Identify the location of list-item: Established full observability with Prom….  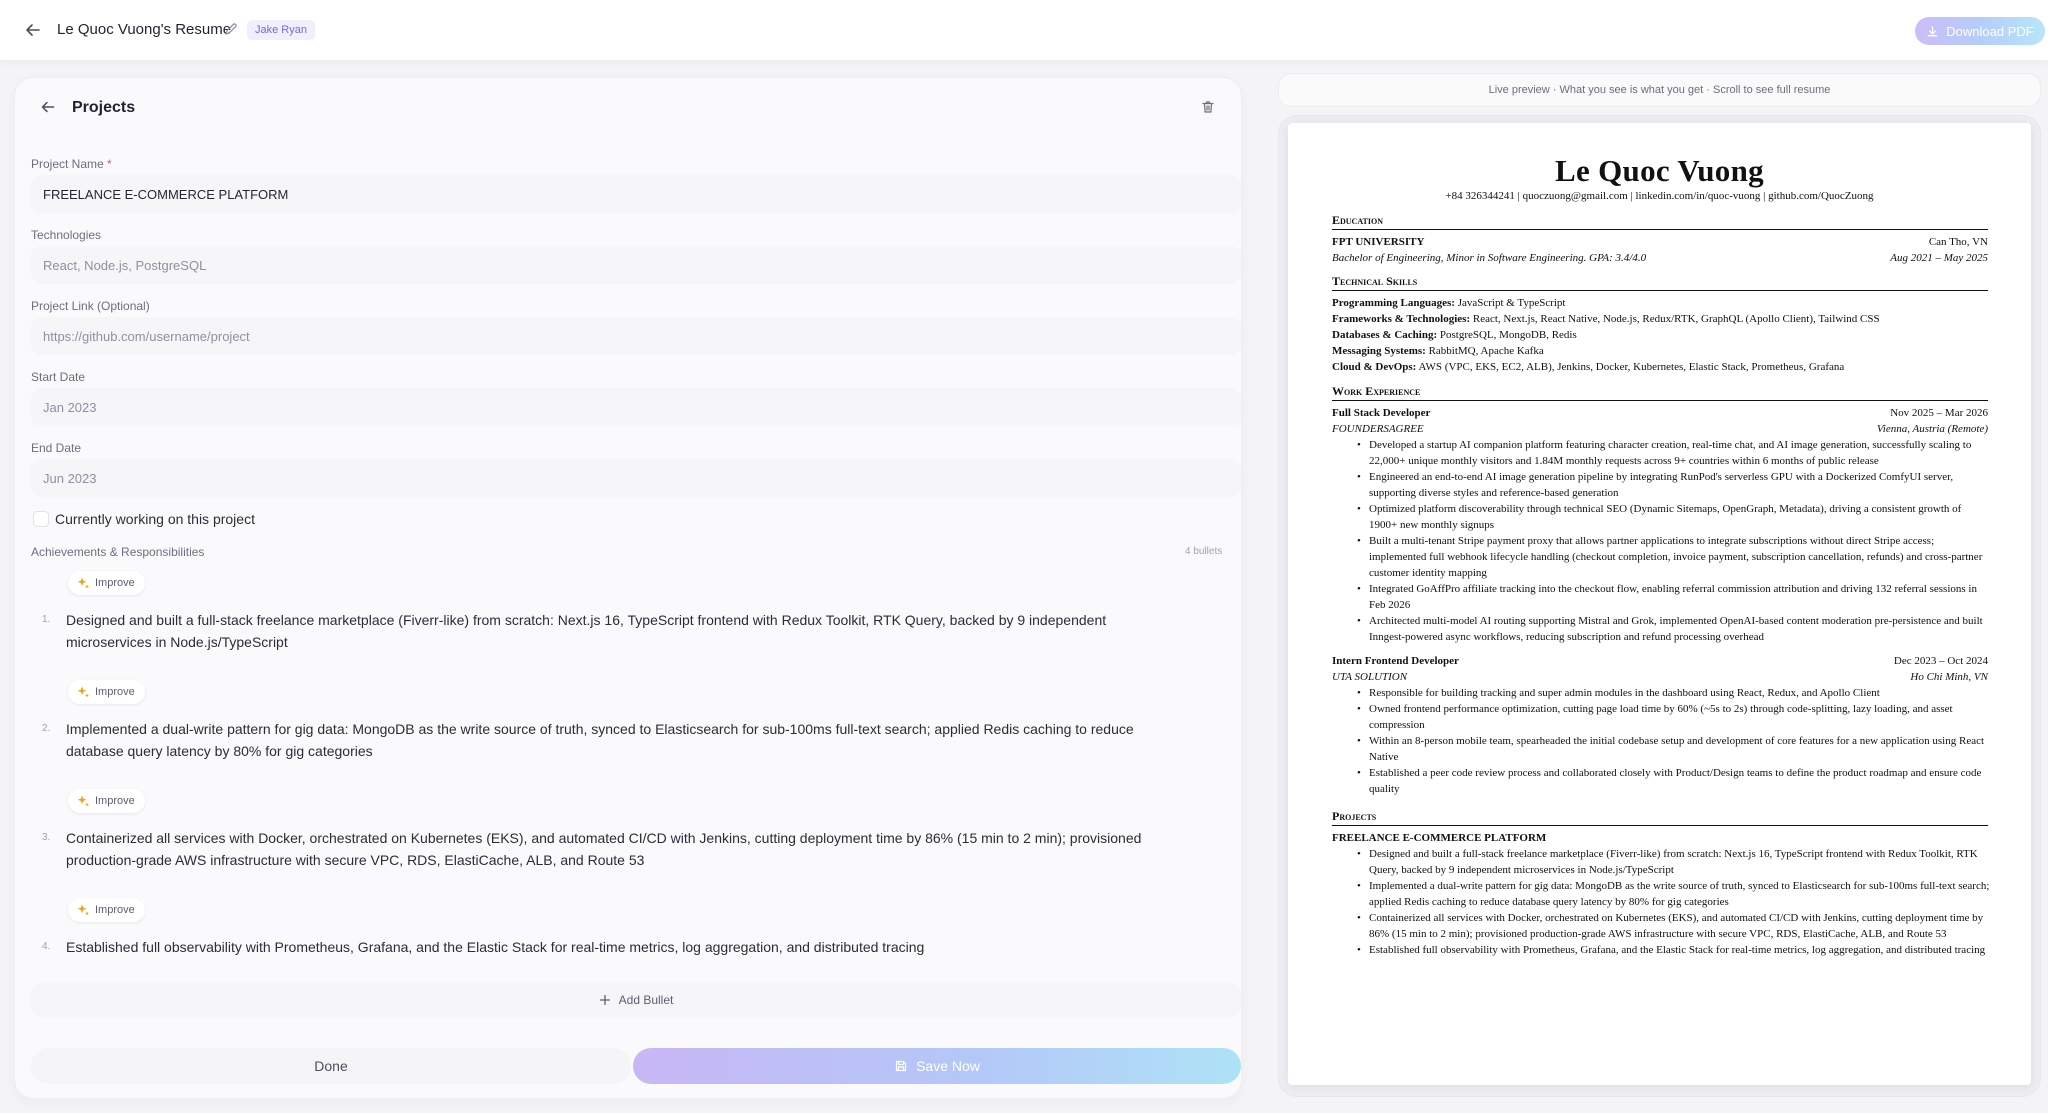
(1674, 950).